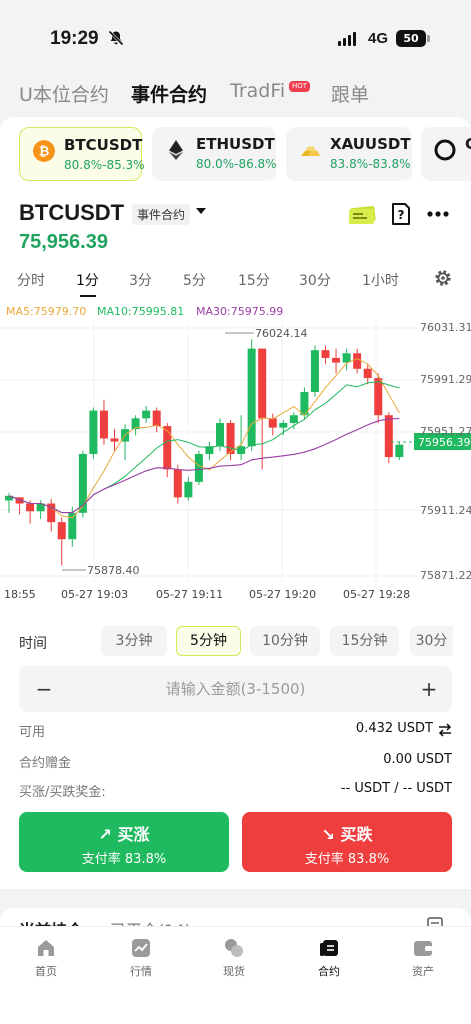 The image size is (471, 1024). I want to click on buy-down-payout: 支付率 83.8%, so click(347, 859).